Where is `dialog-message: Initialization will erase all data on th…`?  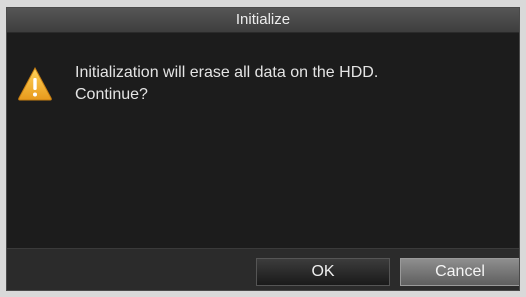 dialog-message: Initialization will erase all data on th… is located at coordinates (290, 84).